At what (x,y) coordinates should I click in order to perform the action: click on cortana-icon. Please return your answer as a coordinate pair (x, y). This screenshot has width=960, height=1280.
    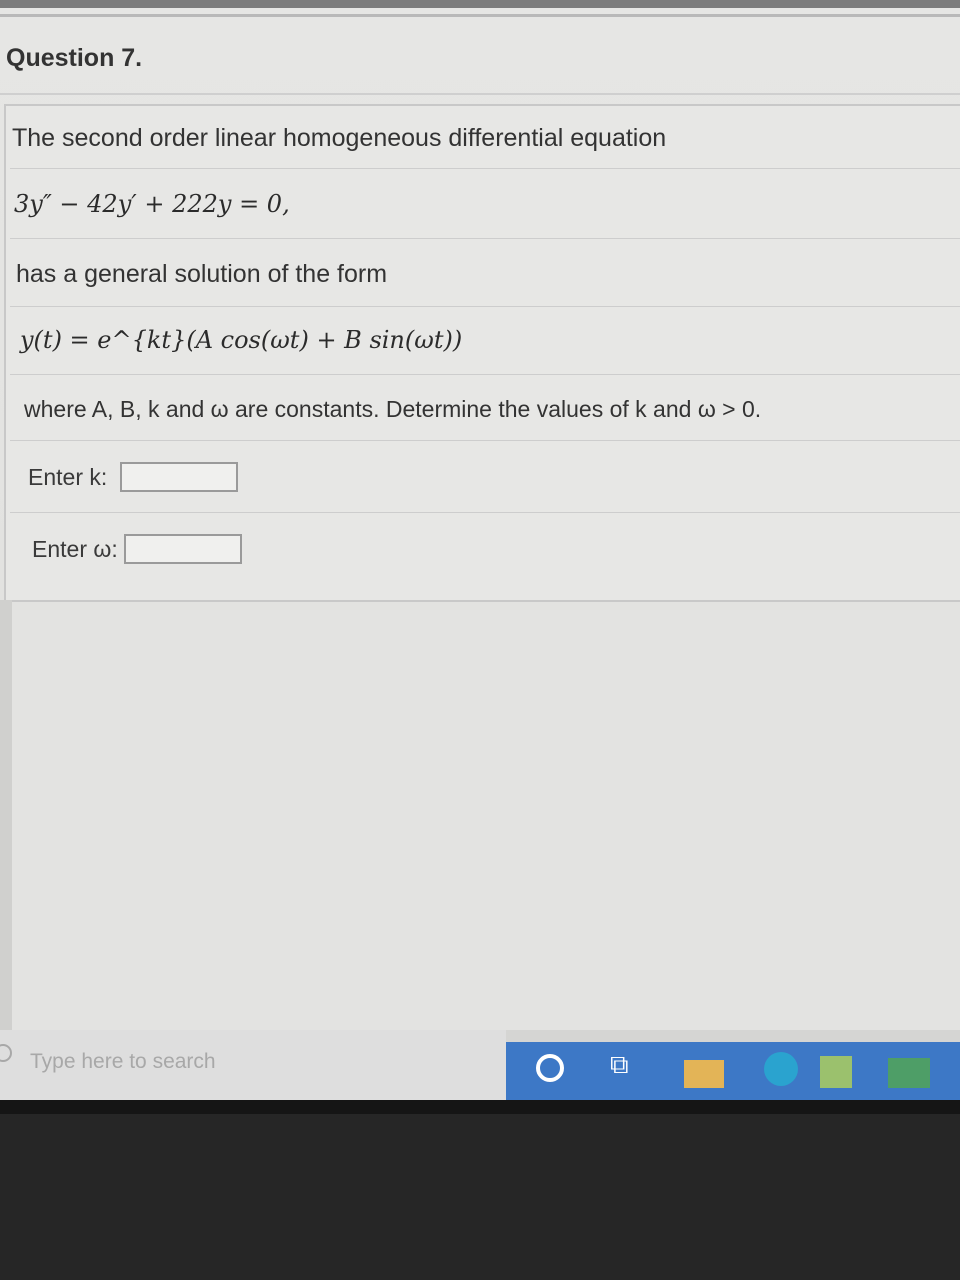
    Looking at the image, I should click on (550, 1068).